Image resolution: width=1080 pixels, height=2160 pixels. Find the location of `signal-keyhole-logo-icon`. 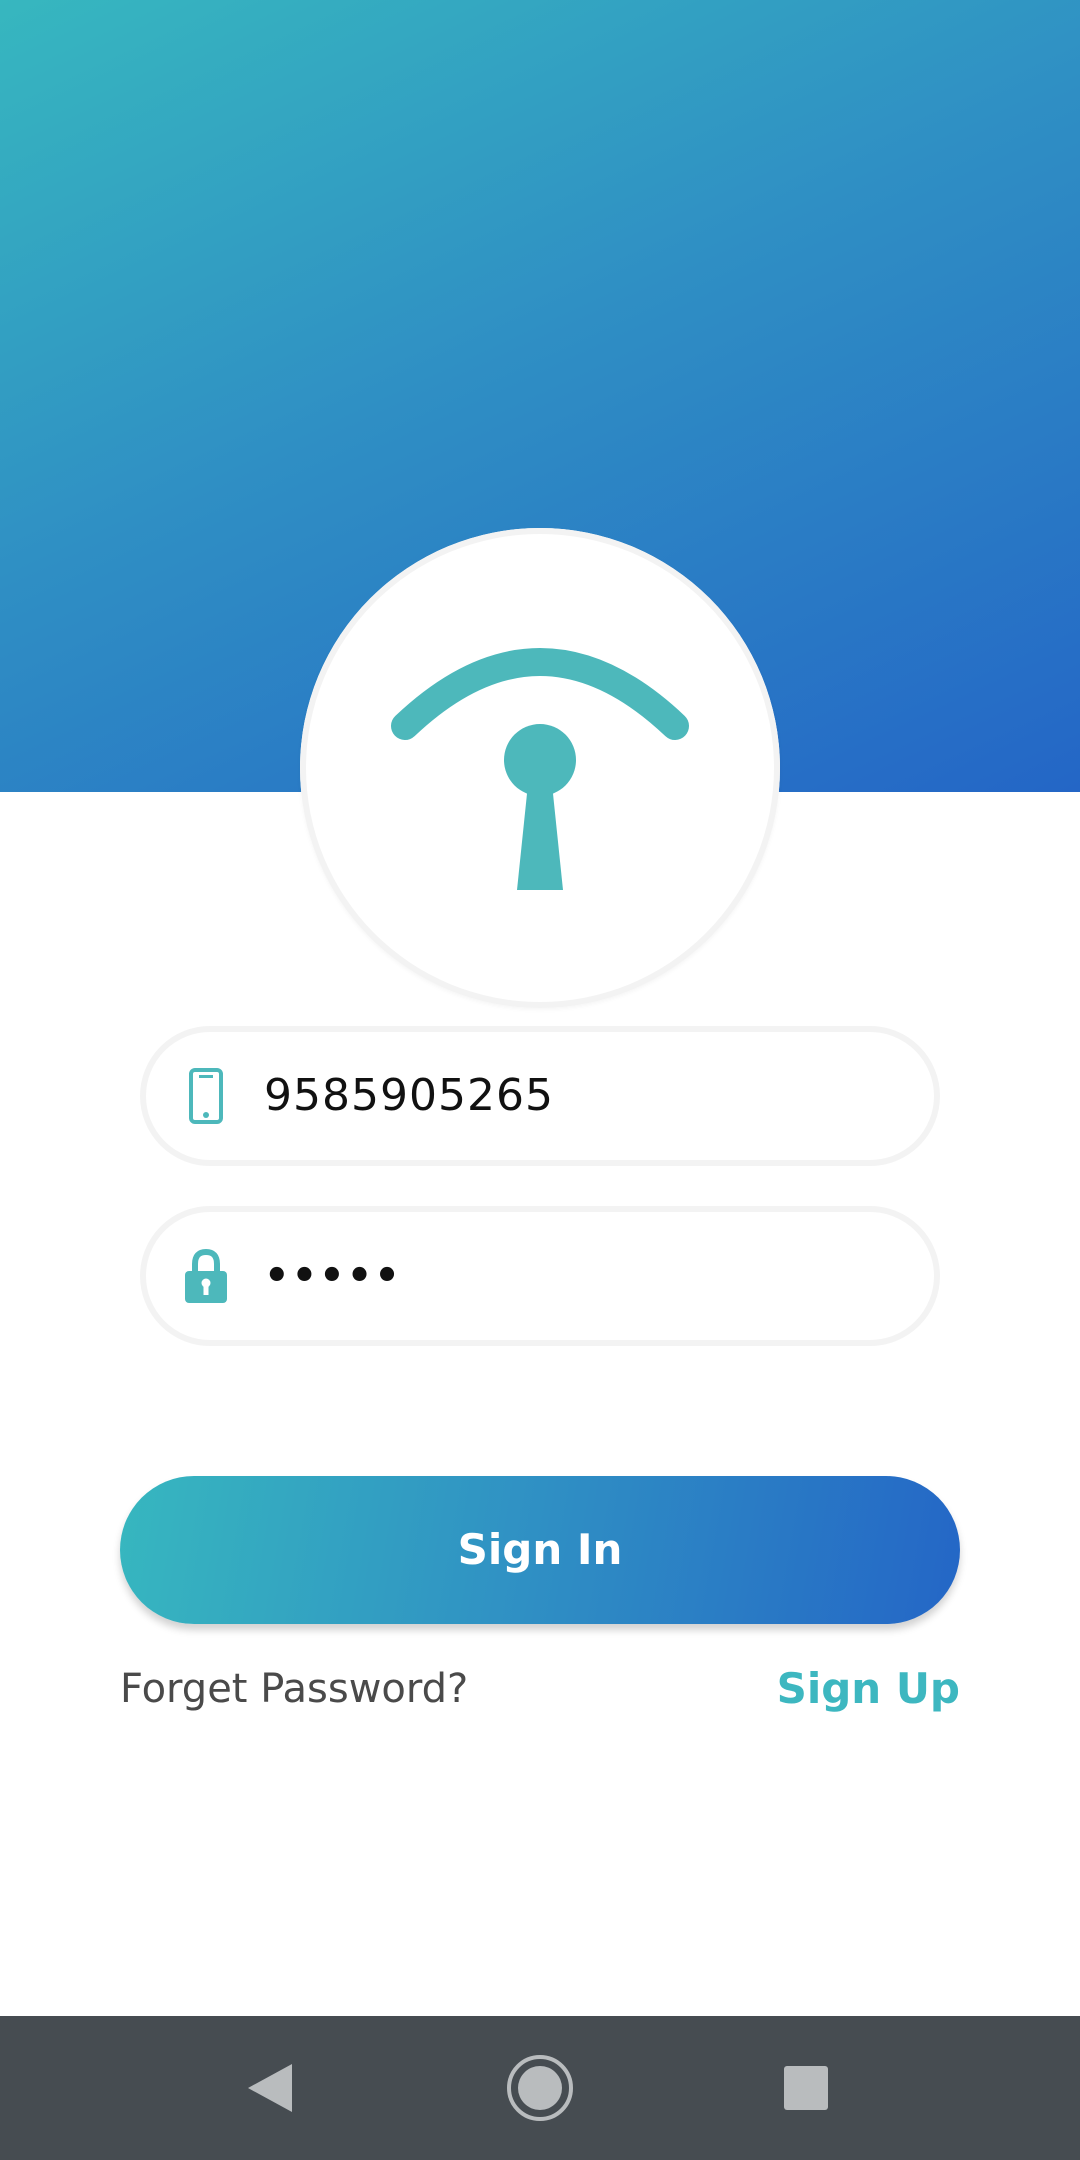

signal-keyhole-logo-icon is located at coordinates (540, 769).